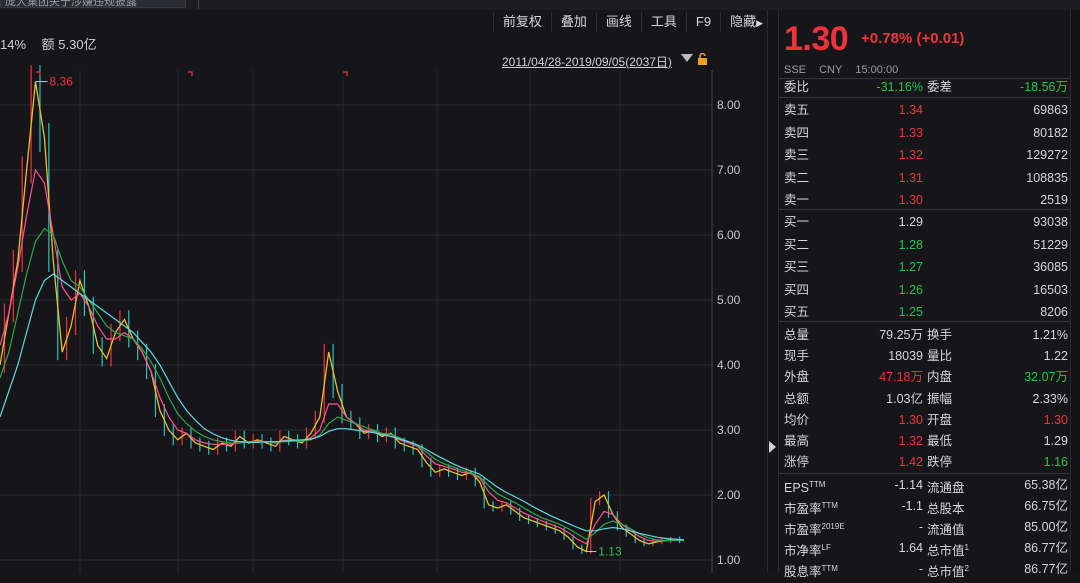 This screenshot has width=1080, height=583. What do you see at coordinates (797, 155) in the screenshot?
I see `ask-label: 卖三` at bounding box center [797, 155].